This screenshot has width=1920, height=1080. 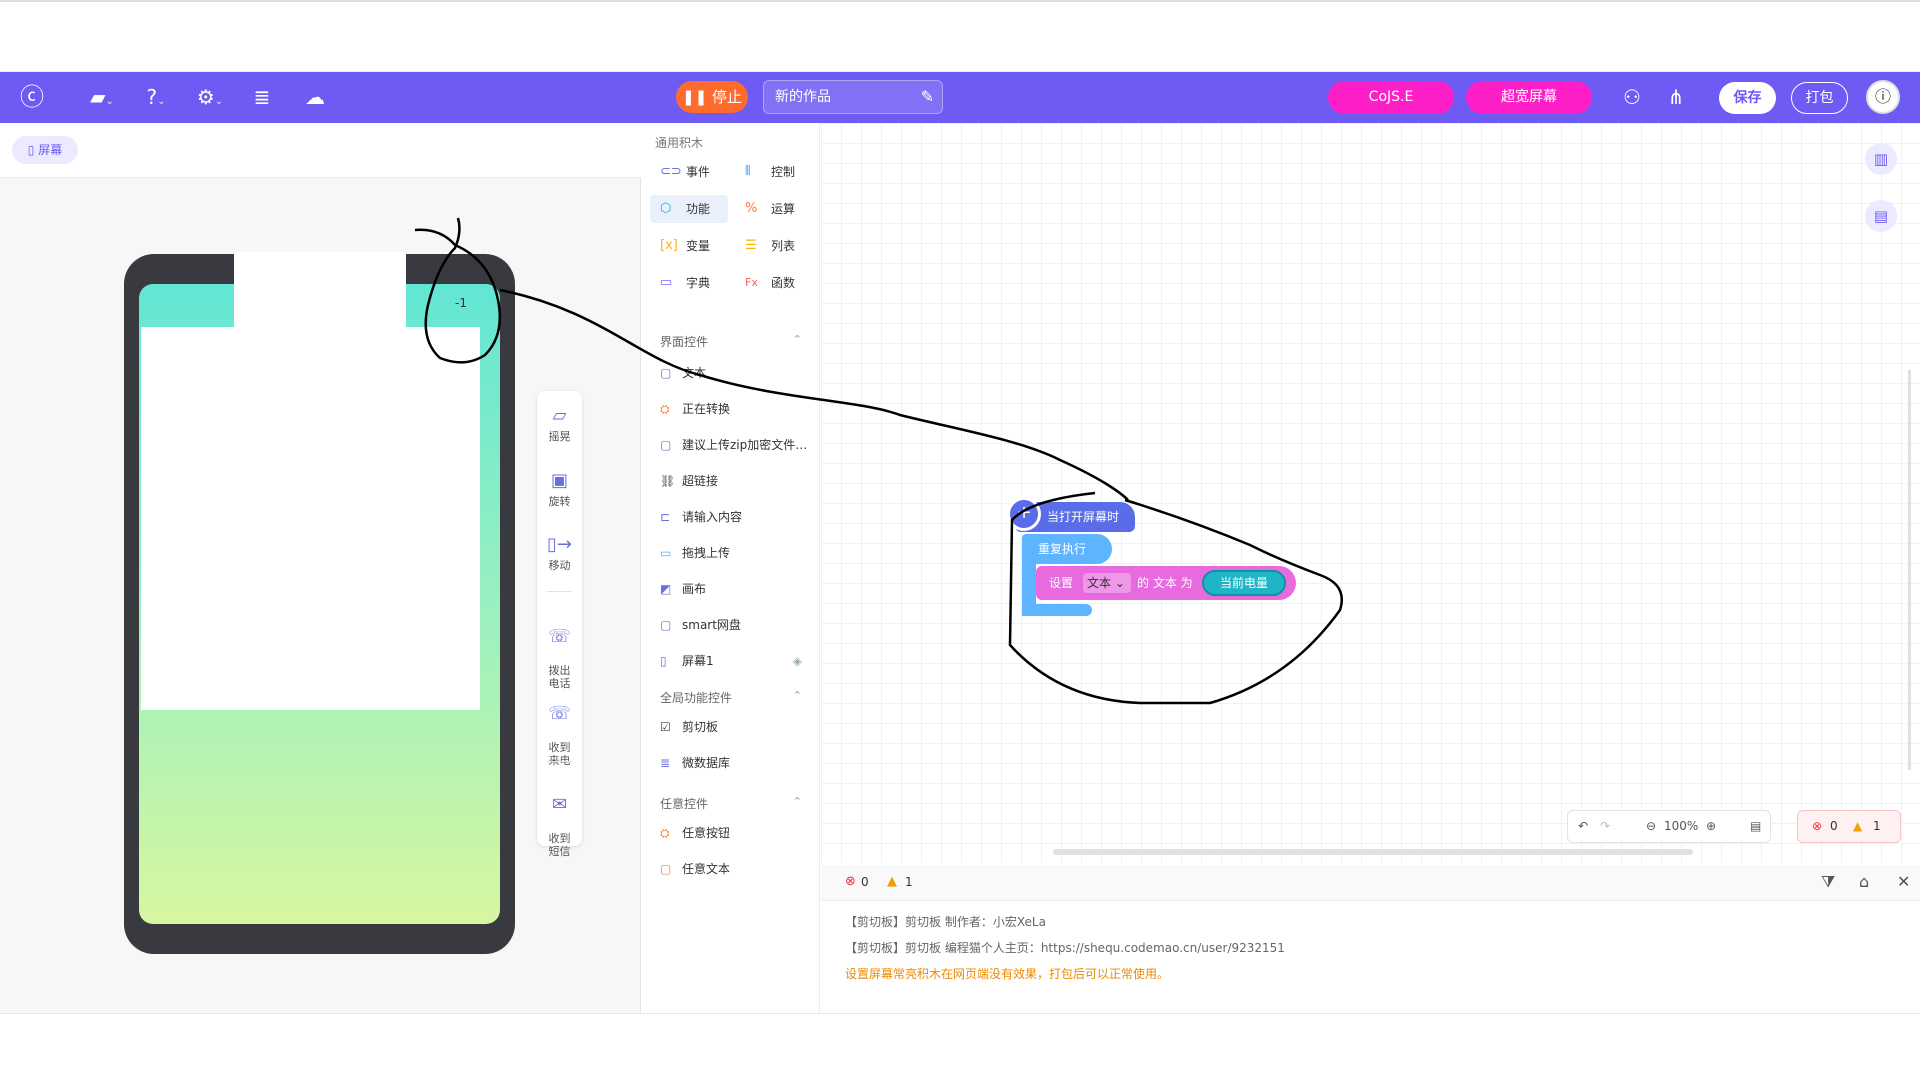 I want to click on share-icon: ⋔, so click(x=1676, y=97).